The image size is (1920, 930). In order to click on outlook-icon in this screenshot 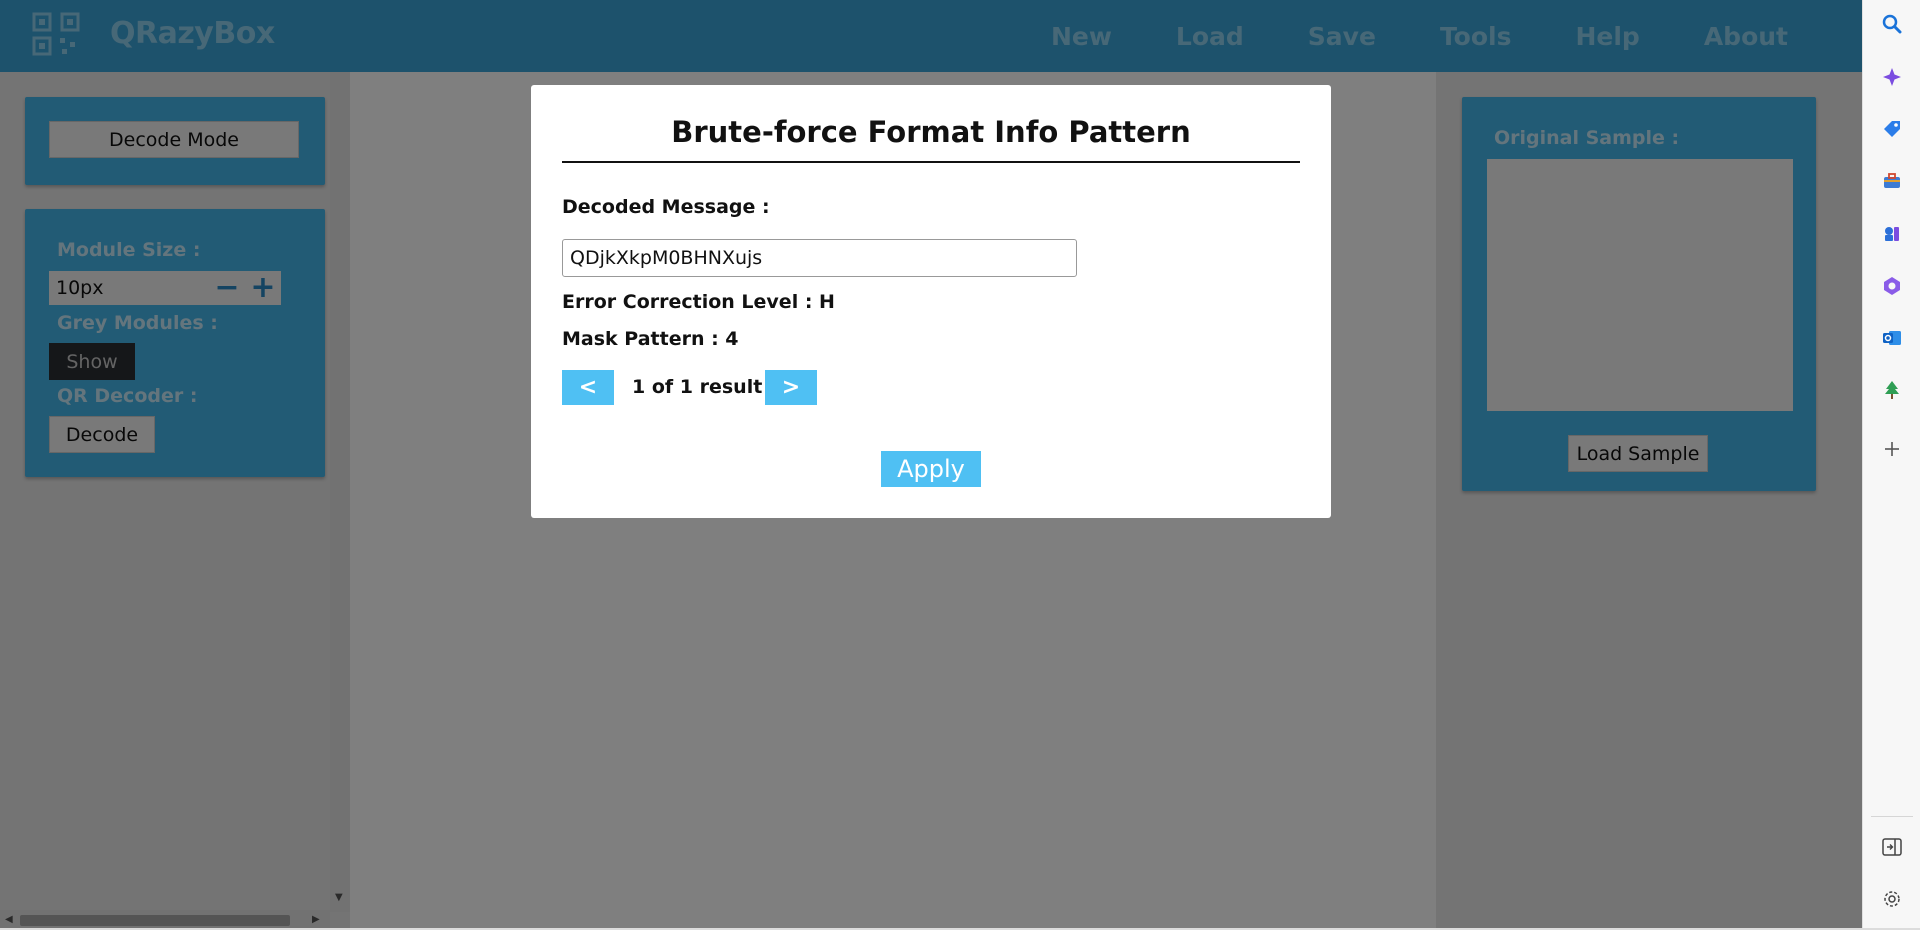, I will do `click(1892, 338)`.